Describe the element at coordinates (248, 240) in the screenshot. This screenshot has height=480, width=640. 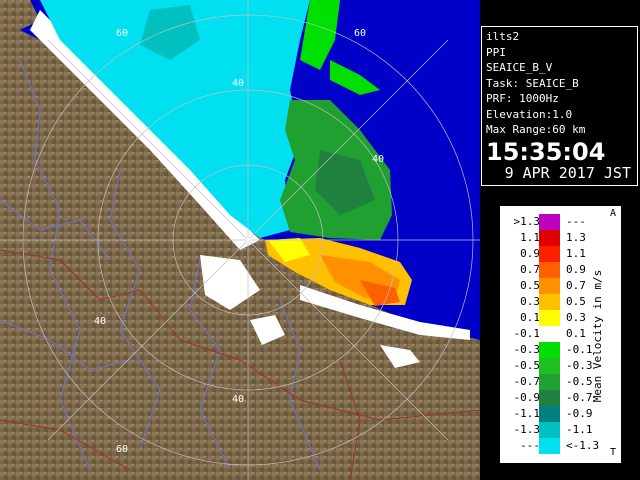
I see `radar-site-marker` at that location.